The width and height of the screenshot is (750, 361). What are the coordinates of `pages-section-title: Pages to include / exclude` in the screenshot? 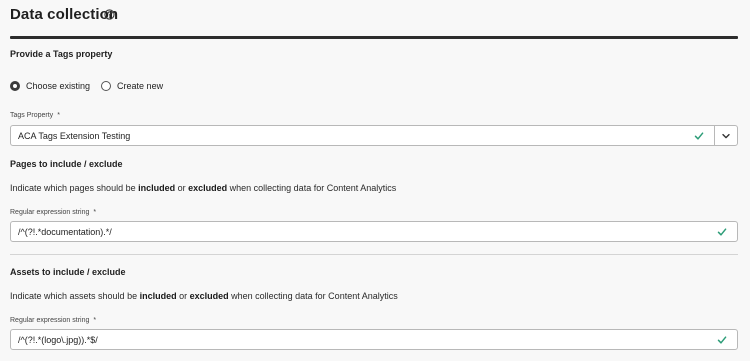 It's located at (66, 164).